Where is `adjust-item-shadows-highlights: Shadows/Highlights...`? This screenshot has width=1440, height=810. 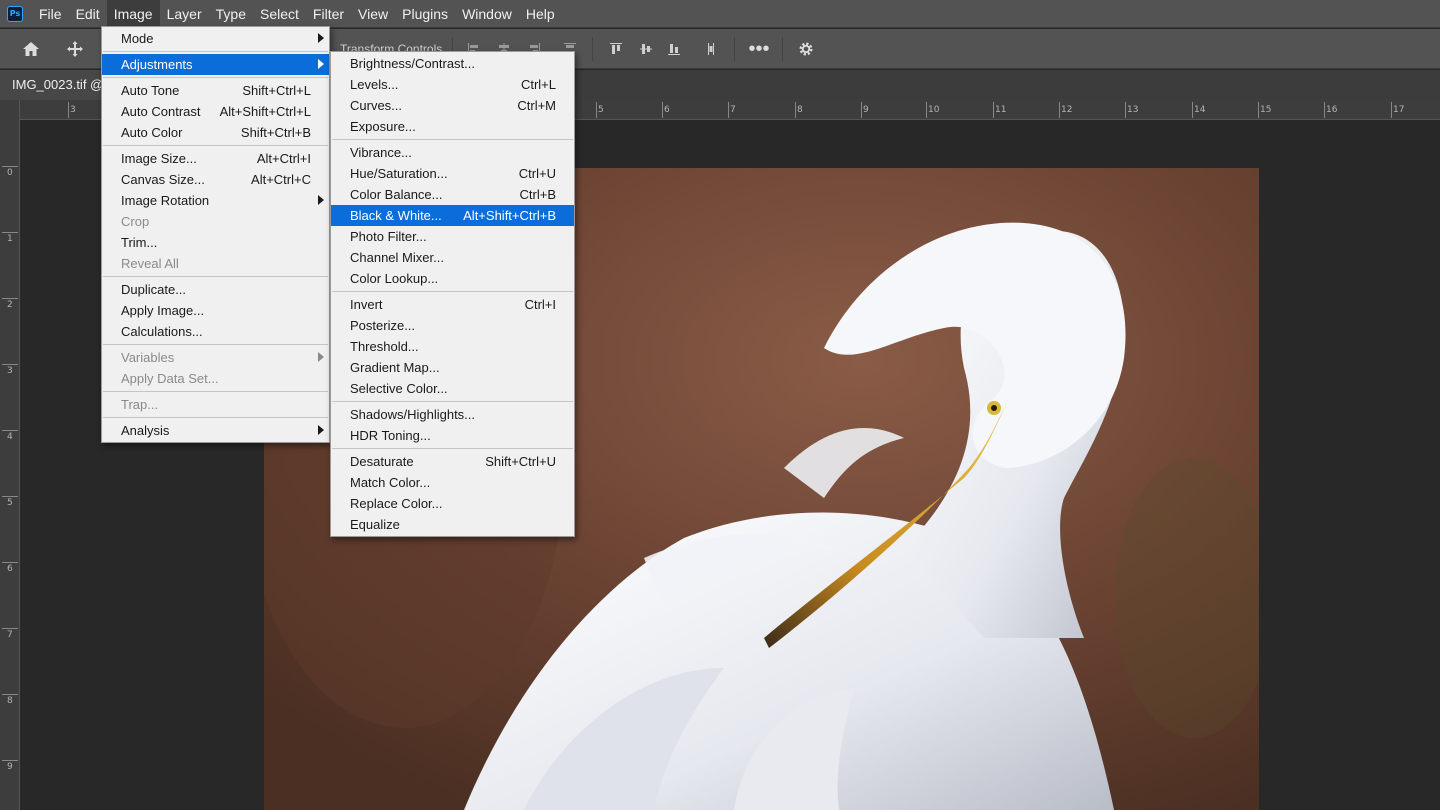
adjust-item-shadows-highlights: Shadows/Highlights... is located at coordinates (452, 414).